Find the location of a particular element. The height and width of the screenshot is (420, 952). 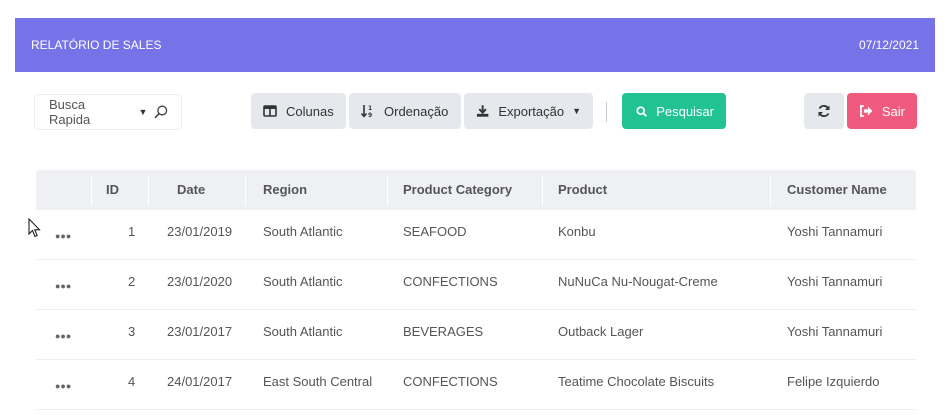

exit-label: Sair is located at coordinates (893, 111).